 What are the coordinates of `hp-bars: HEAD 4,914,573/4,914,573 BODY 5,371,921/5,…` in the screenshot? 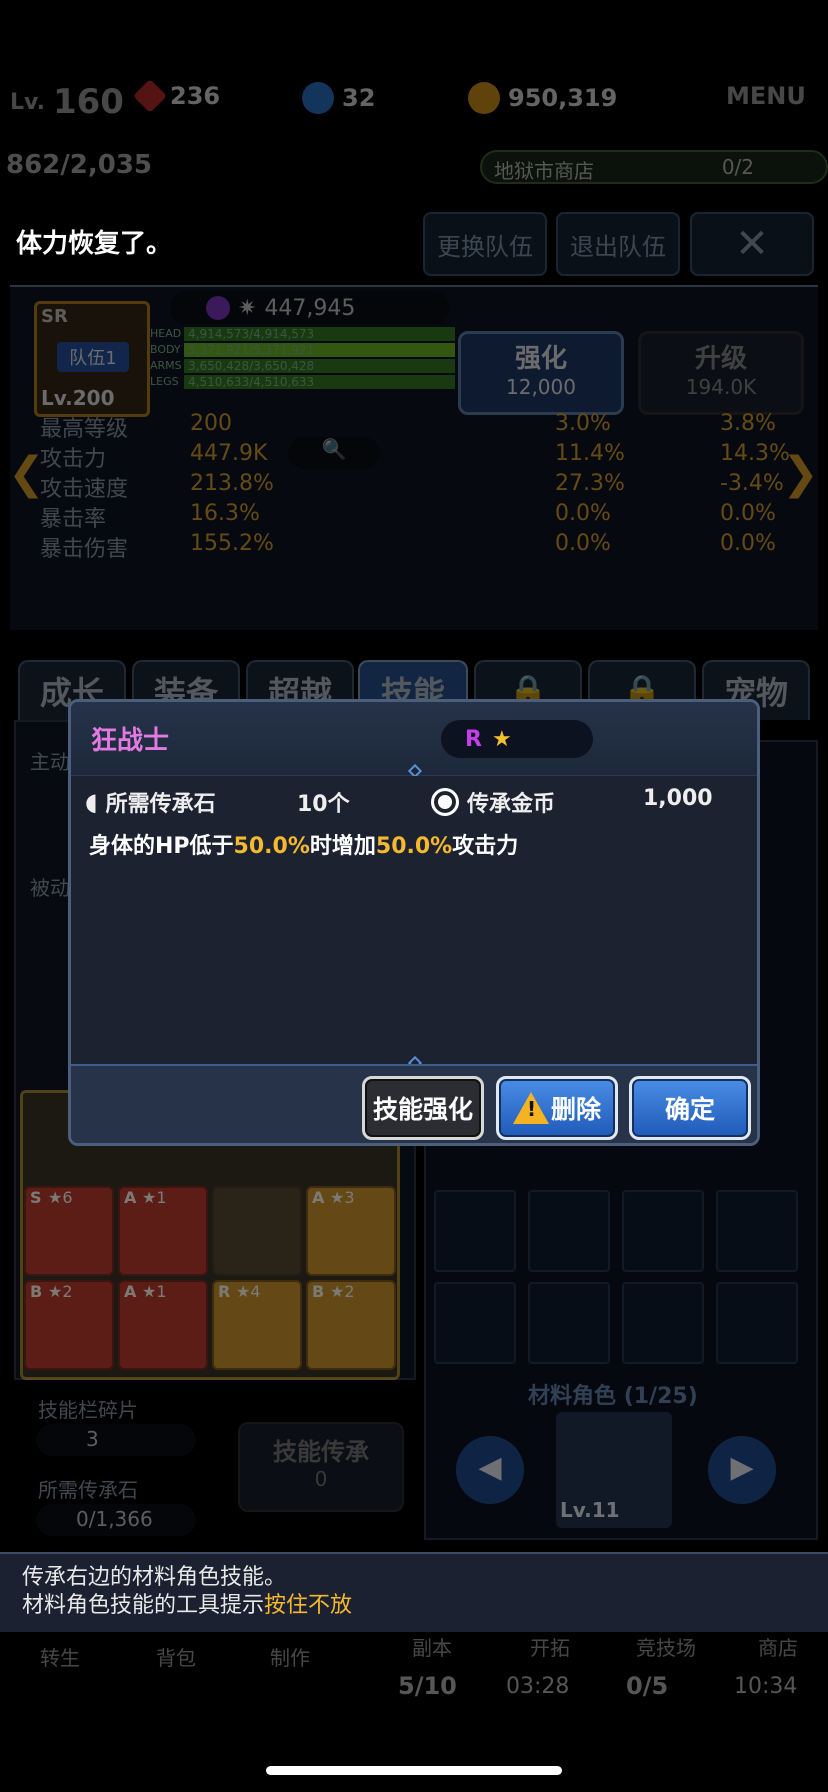 It's located at (302, 358).